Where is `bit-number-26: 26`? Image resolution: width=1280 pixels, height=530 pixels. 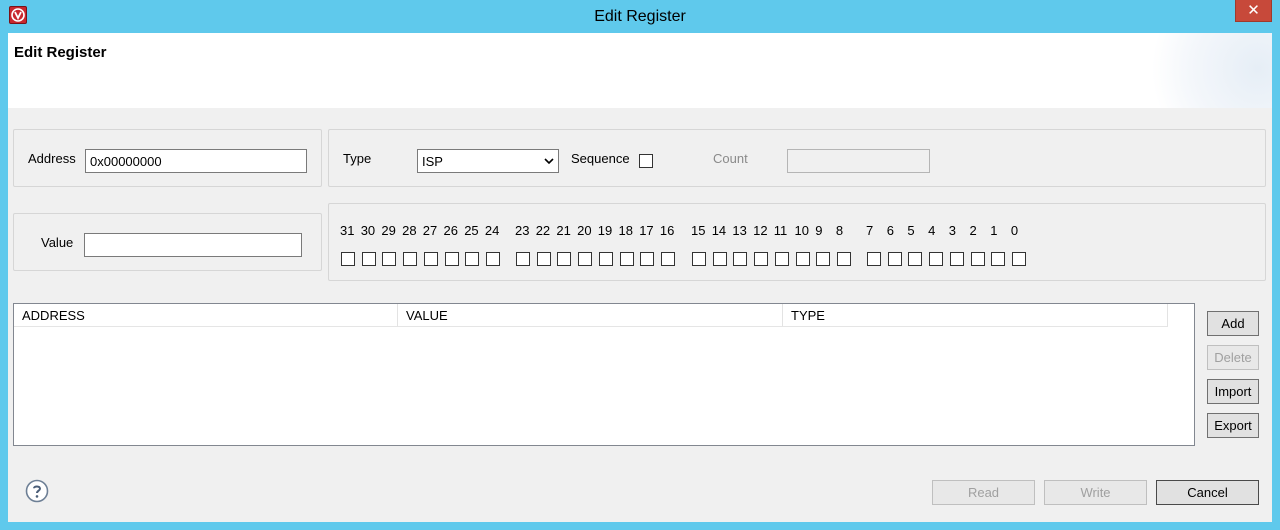
bit-number-26: 26 is located at coordinates (450, 230).